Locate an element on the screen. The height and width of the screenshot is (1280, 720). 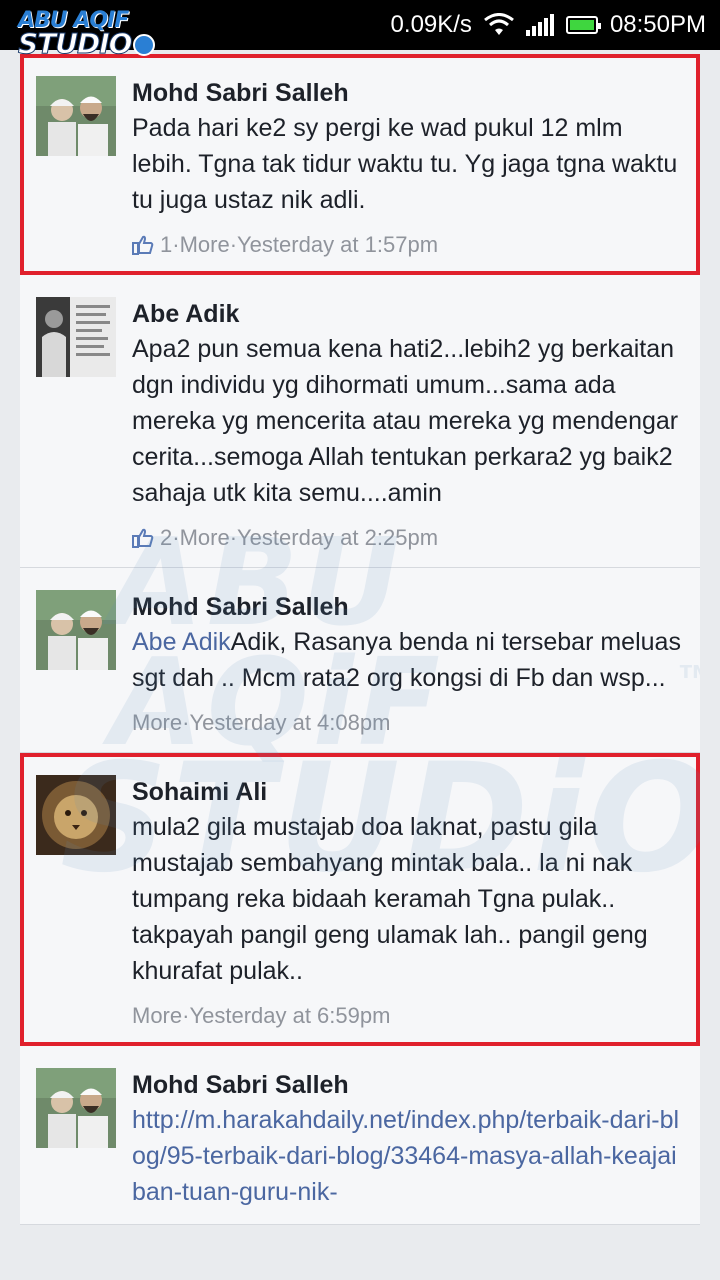
comment-timestamp: Yesterday at 6:59pm is located at coordinates (289, 1016).